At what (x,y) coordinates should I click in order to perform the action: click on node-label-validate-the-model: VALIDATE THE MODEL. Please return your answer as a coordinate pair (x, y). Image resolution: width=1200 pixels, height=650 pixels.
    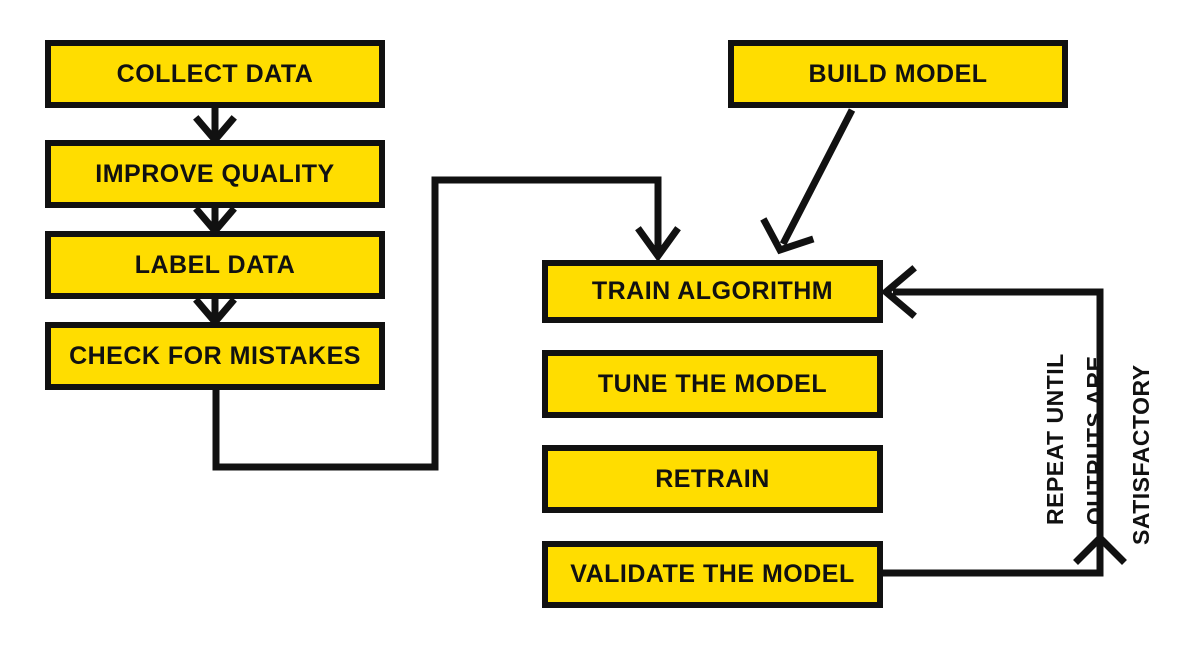
    Looking at the image, I should click on (712, 574).